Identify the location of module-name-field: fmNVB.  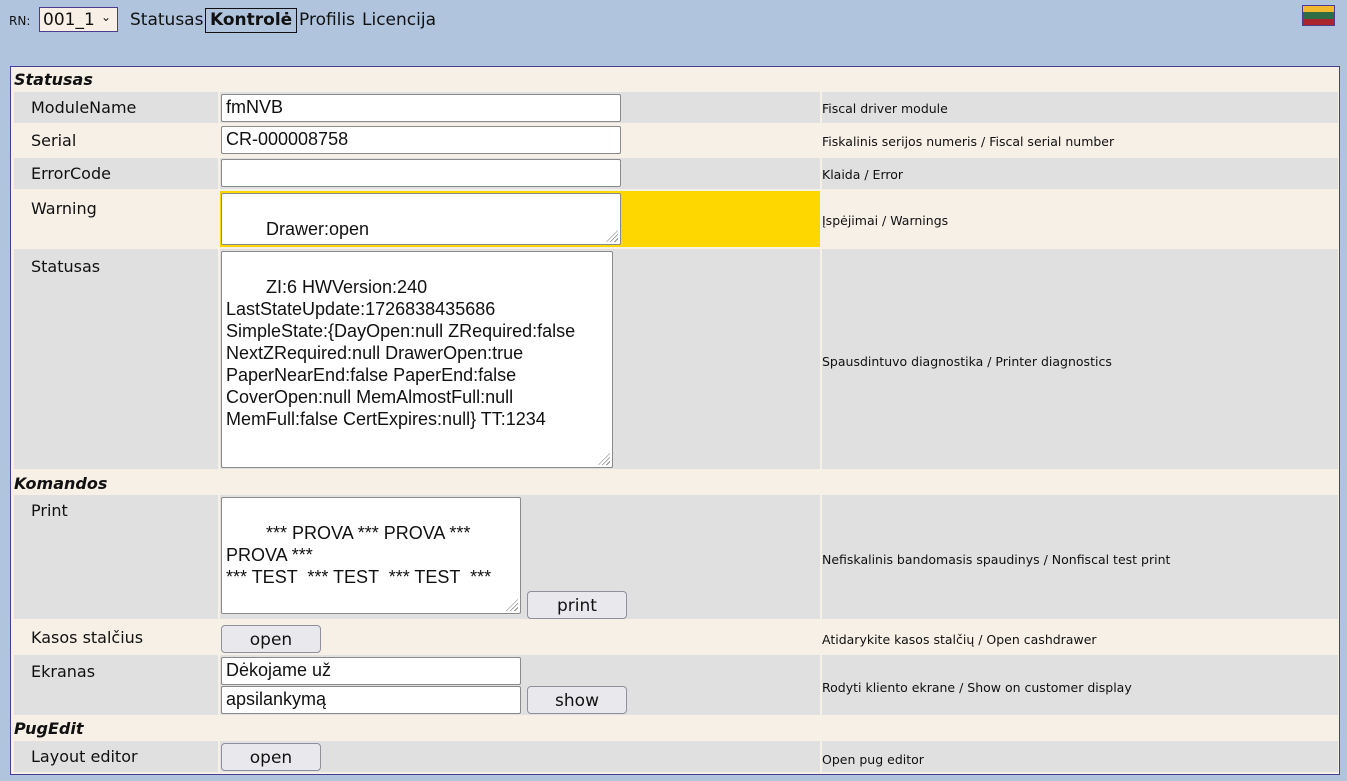
(421, 108).